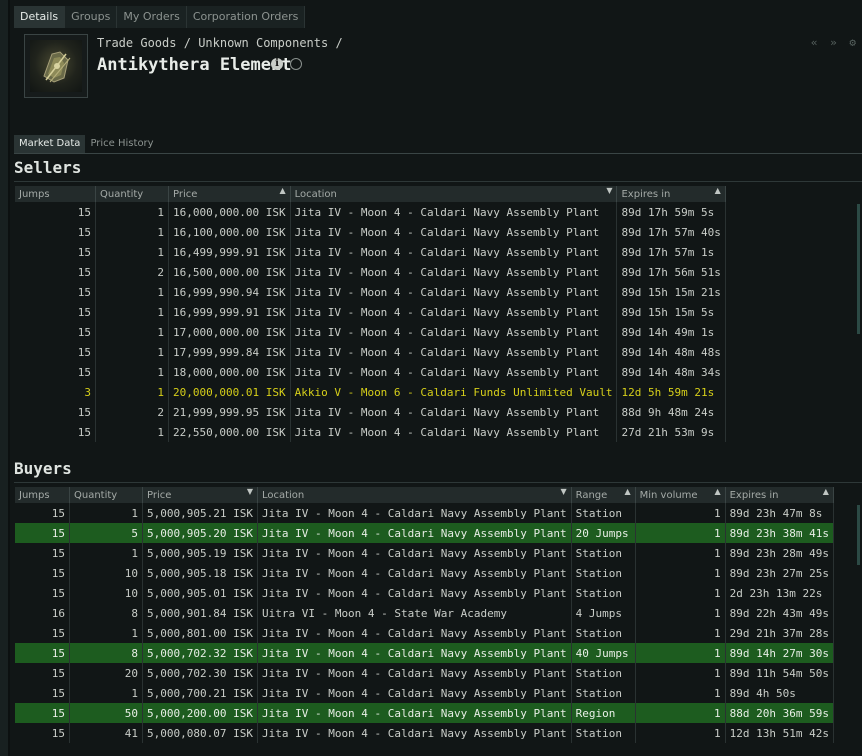  I want to click on sellers-col-quantity: Quantity, so click(132, 194).